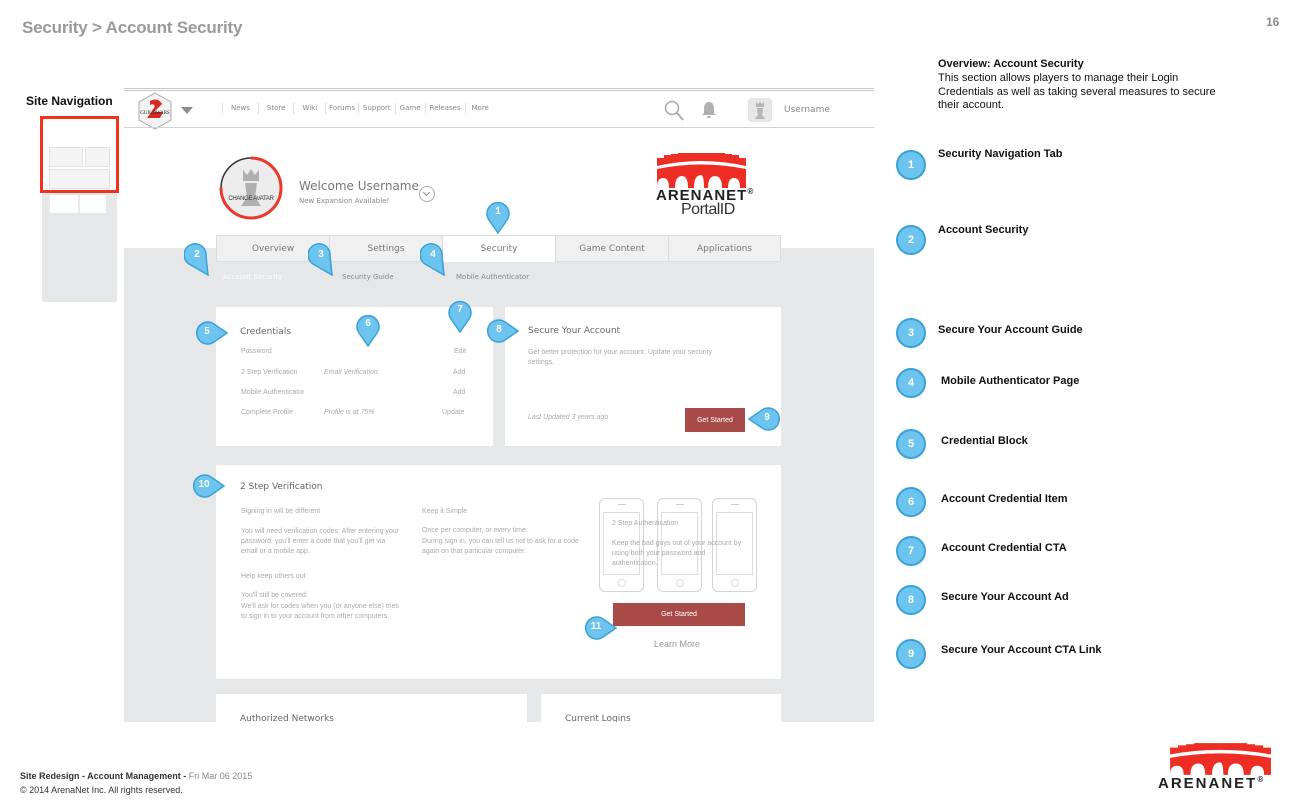  What do you see at coordinates (155, 113) in the screenshot?
I see `svg-text: GUILDWARS` at bounding box center [155, 113].